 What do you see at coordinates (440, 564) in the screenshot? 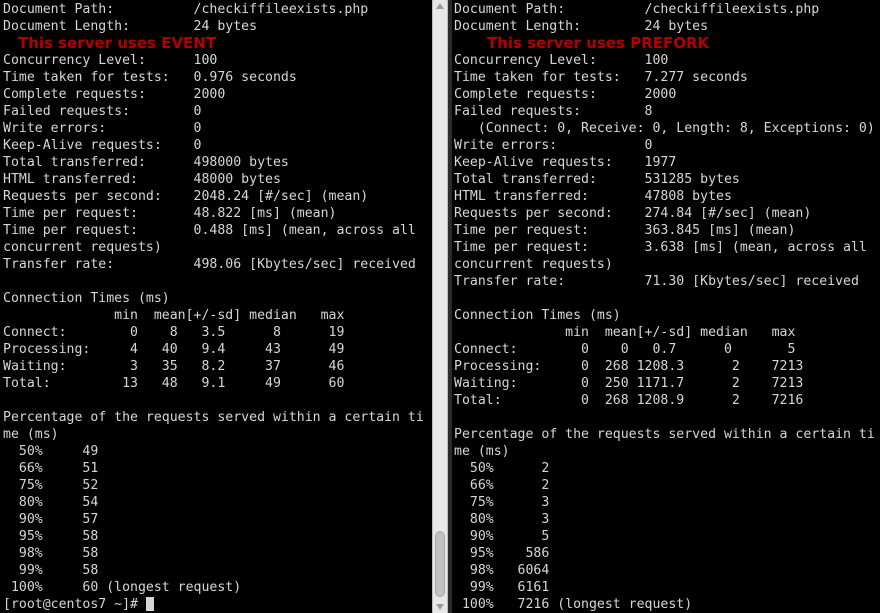
I see `scrollbar-thumb` at bounding box center [440, 564].